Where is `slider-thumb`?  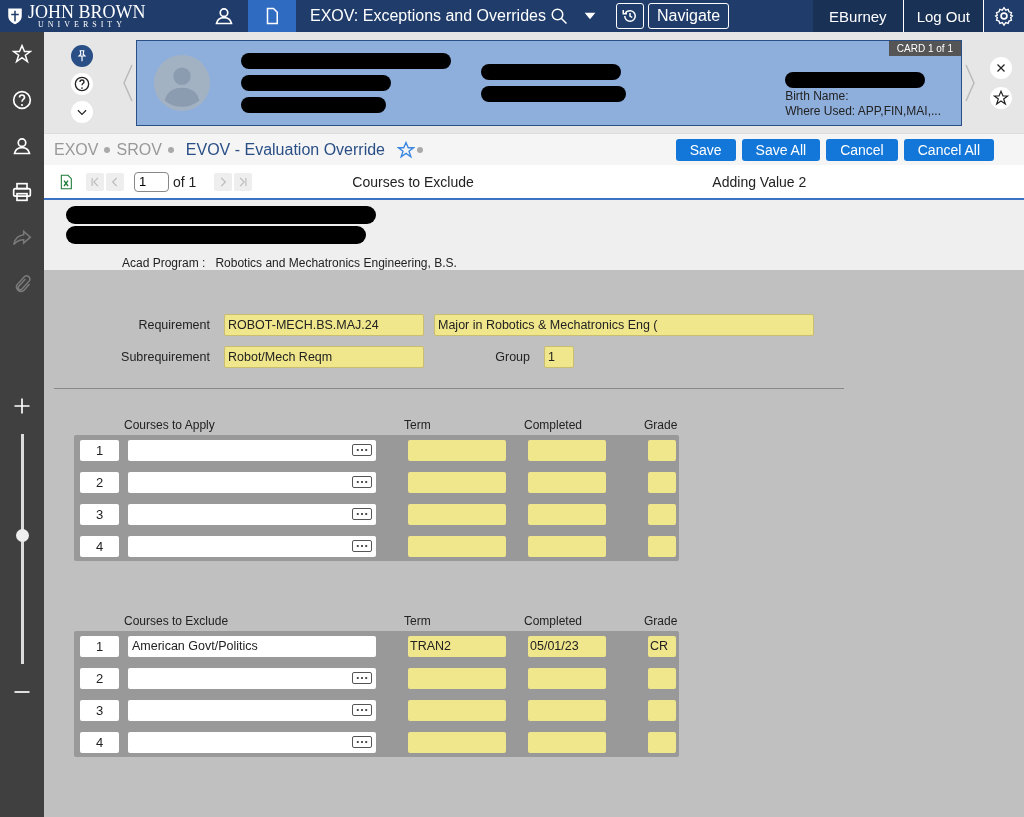 slider-thumb is located at coordinates (22, 536).